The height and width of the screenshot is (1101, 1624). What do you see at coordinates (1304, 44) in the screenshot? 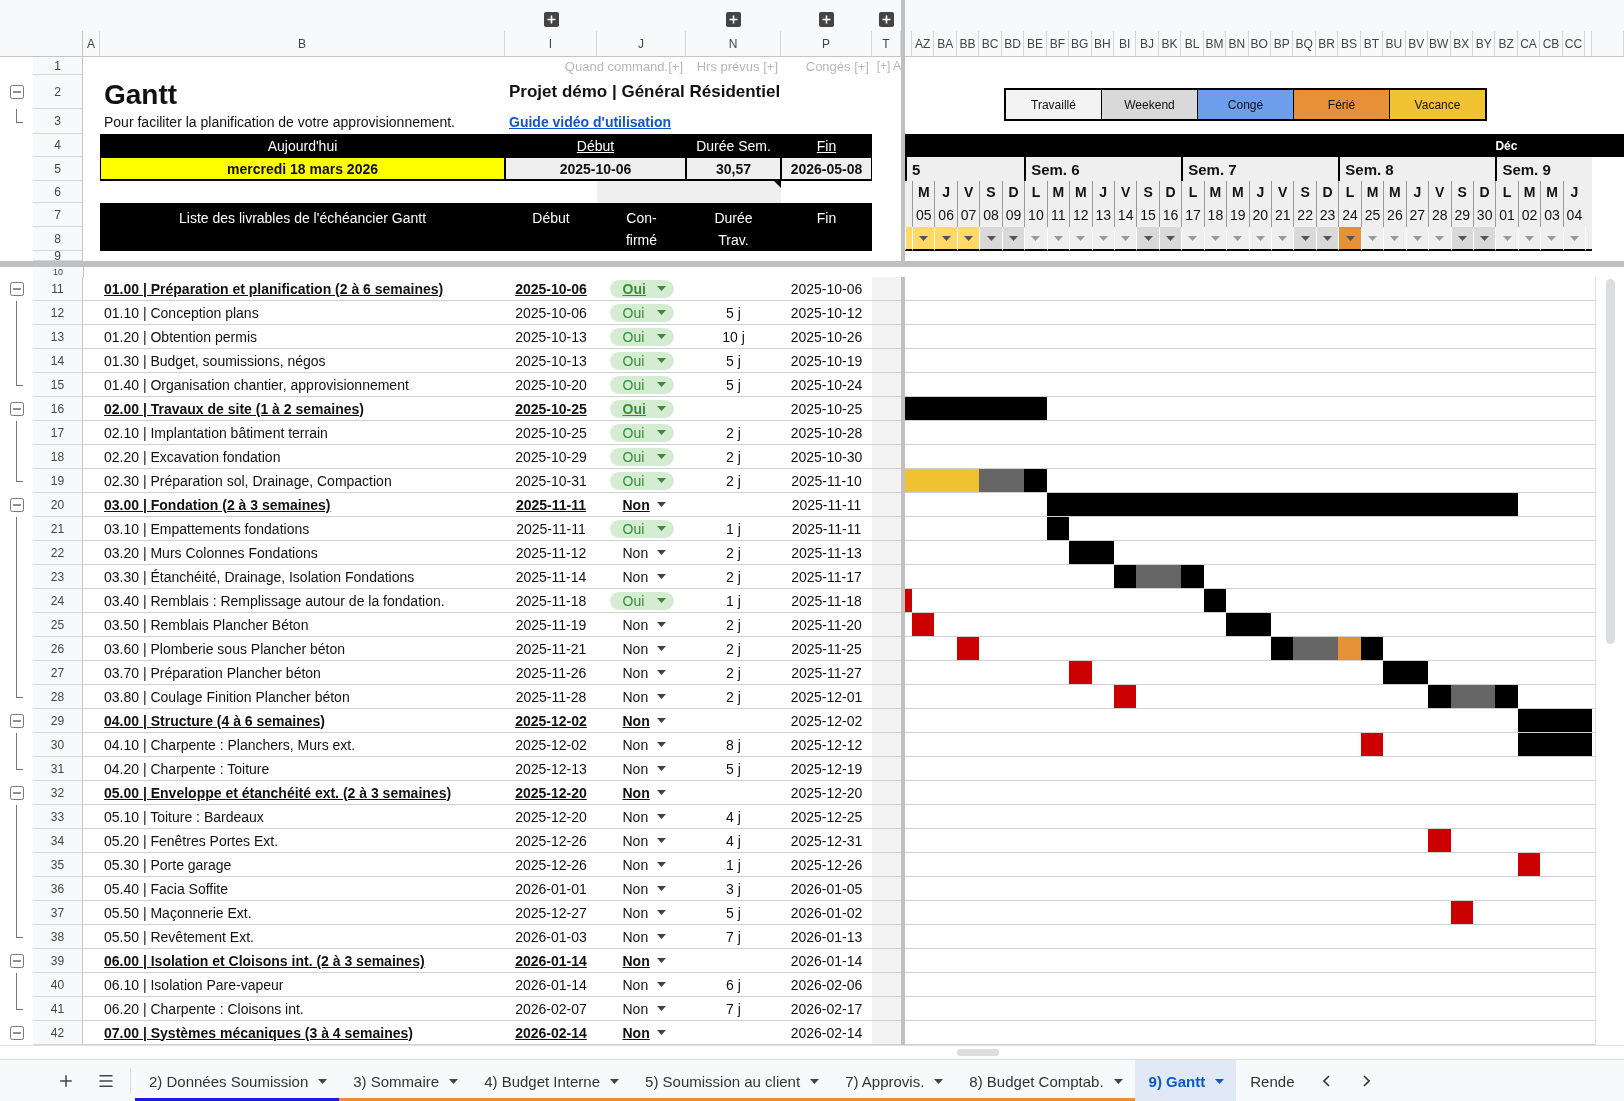
I see `column-header: BQ` at bounding box center [1304, 44].